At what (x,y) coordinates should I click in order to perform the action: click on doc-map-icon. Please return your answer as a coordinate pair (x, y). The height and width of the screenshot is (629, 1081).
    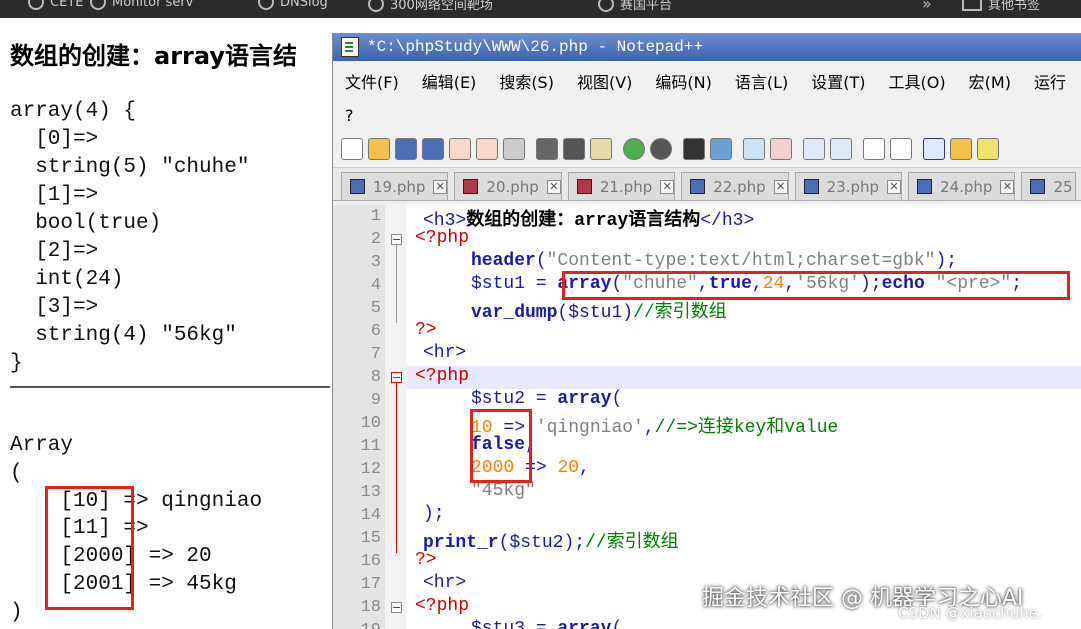
    Looking at the image, I should click on (988, 149).